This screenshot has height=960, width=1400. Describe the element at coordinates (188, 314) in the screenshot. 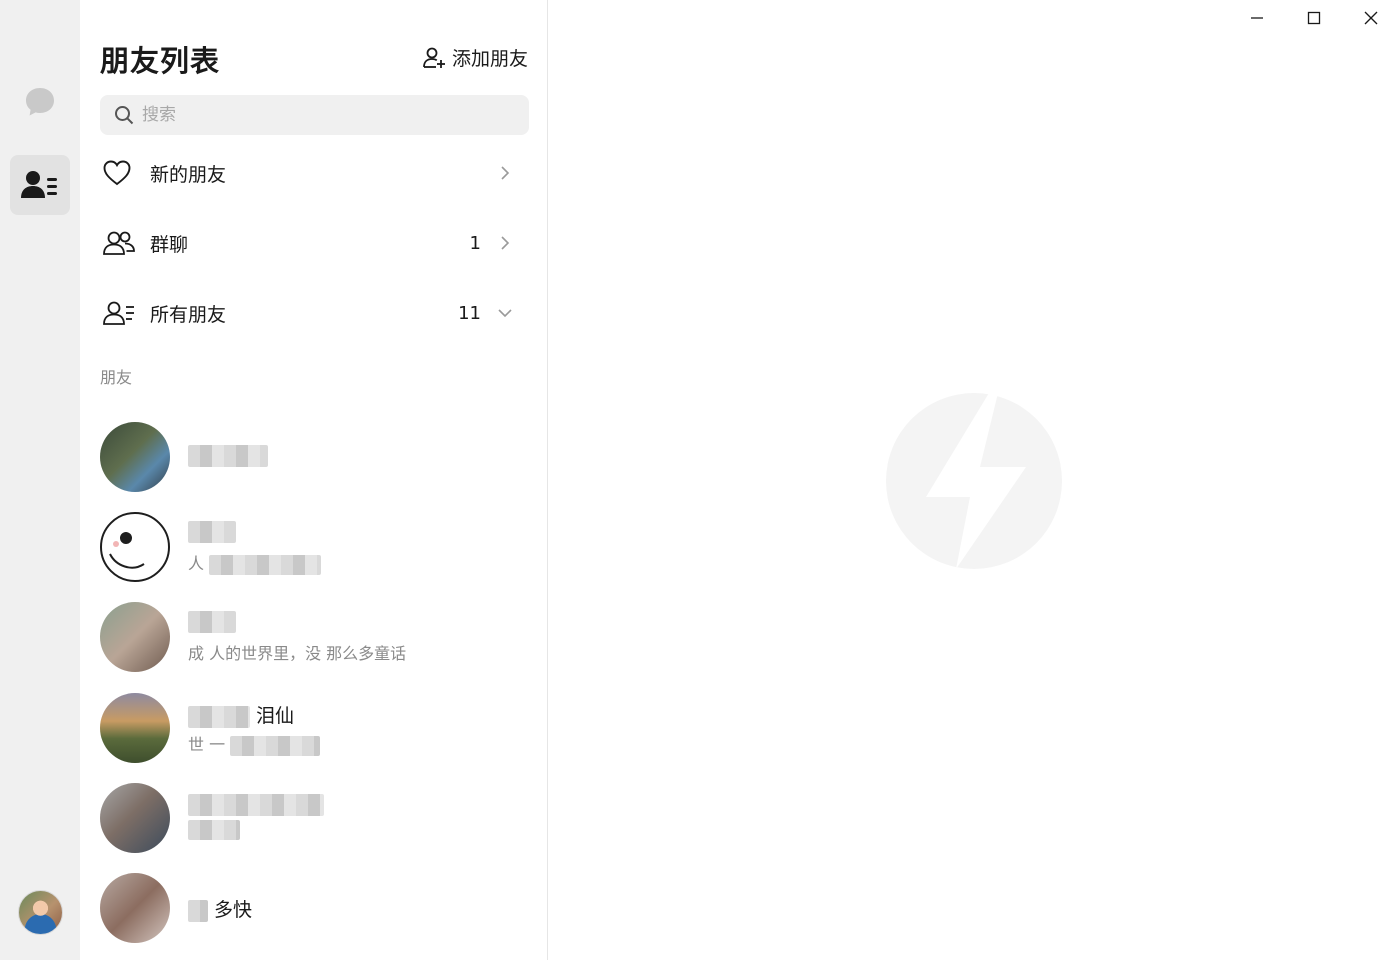

I see `menu-all-friends-label: 所有朋友` at that location.